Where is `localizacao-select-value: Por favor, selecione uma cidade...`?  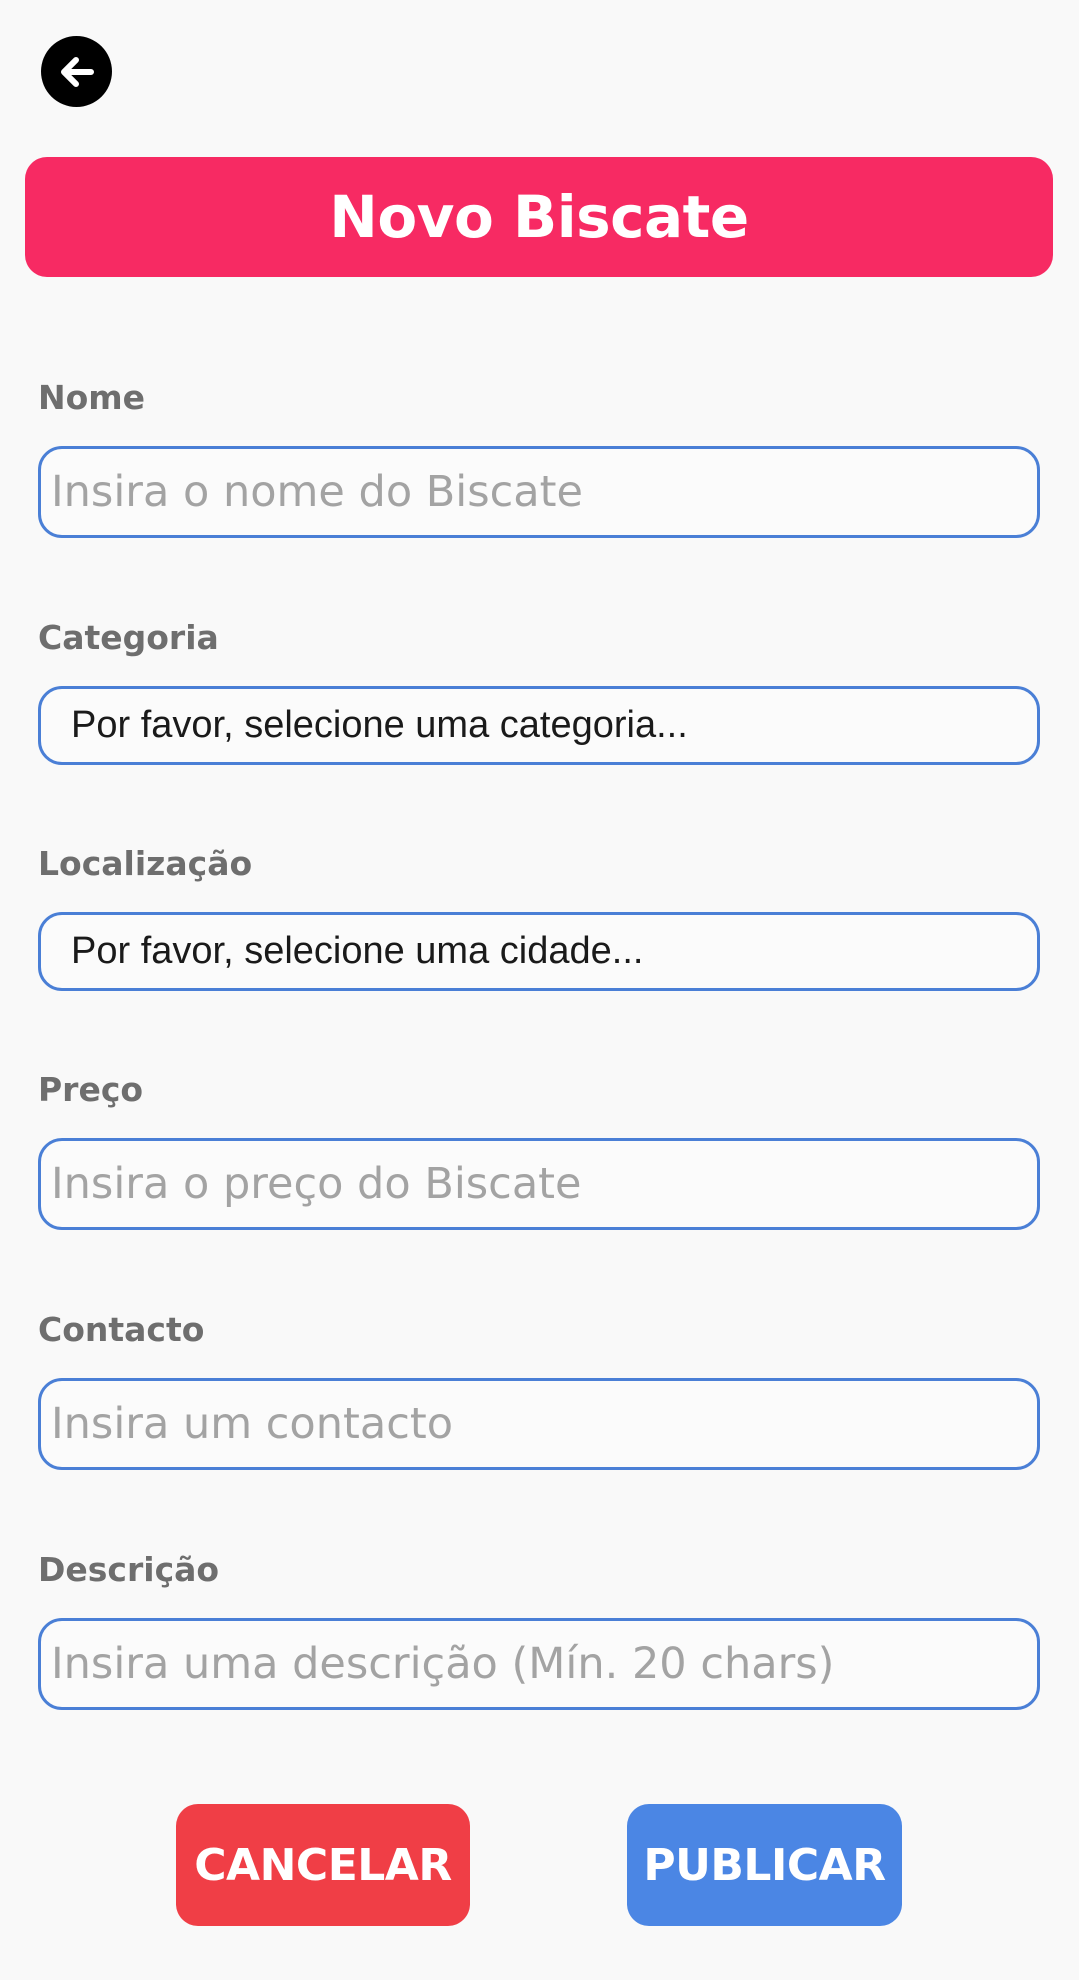 localizacao-select-value: Por favor, selecione uma cidade... is located at coordinates (357, 951).